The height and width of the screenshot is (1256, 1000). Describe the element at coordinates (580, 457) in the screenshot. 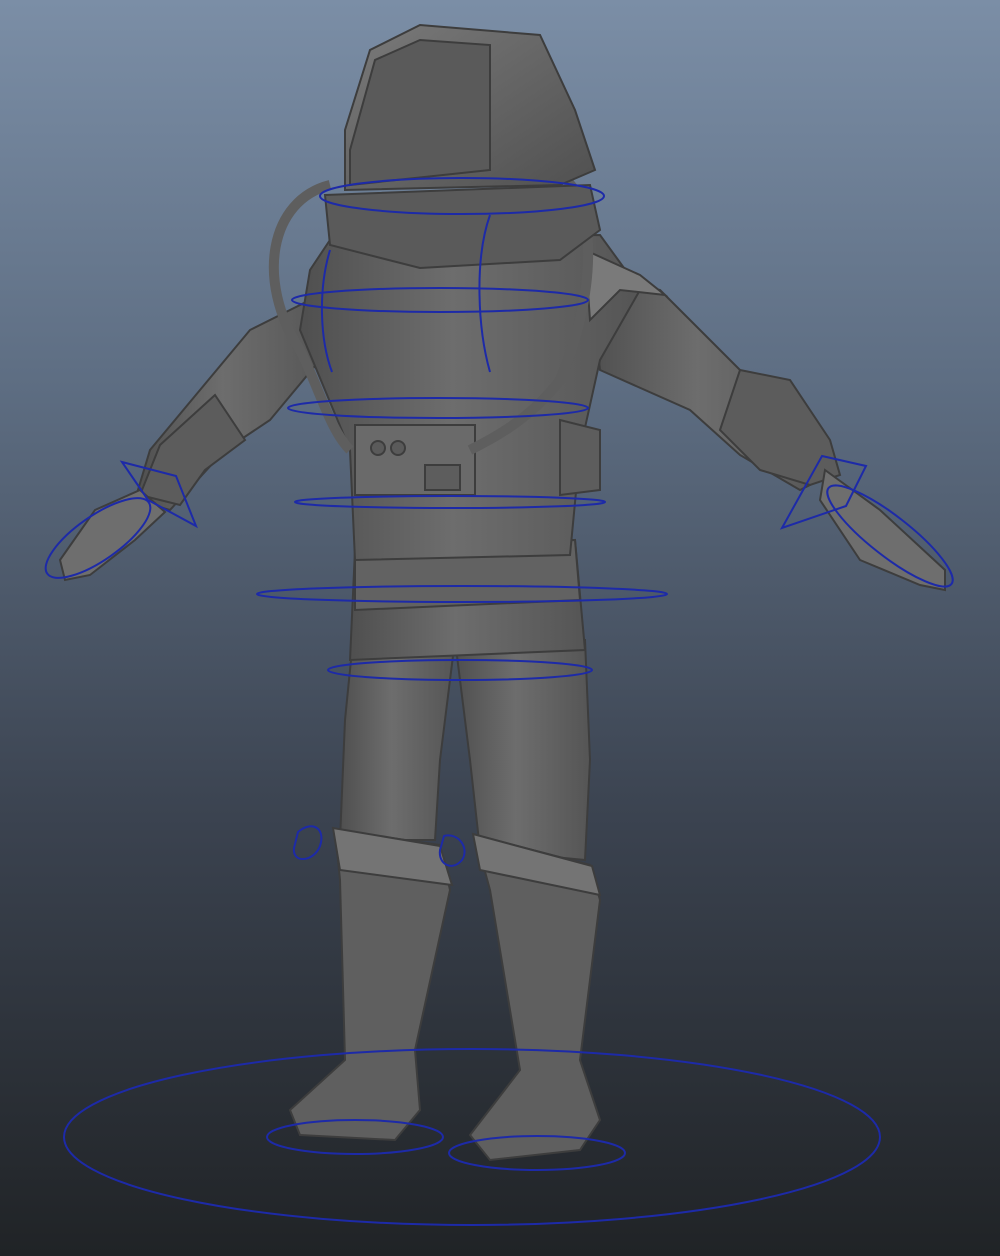

I see `side-canister` at that location.